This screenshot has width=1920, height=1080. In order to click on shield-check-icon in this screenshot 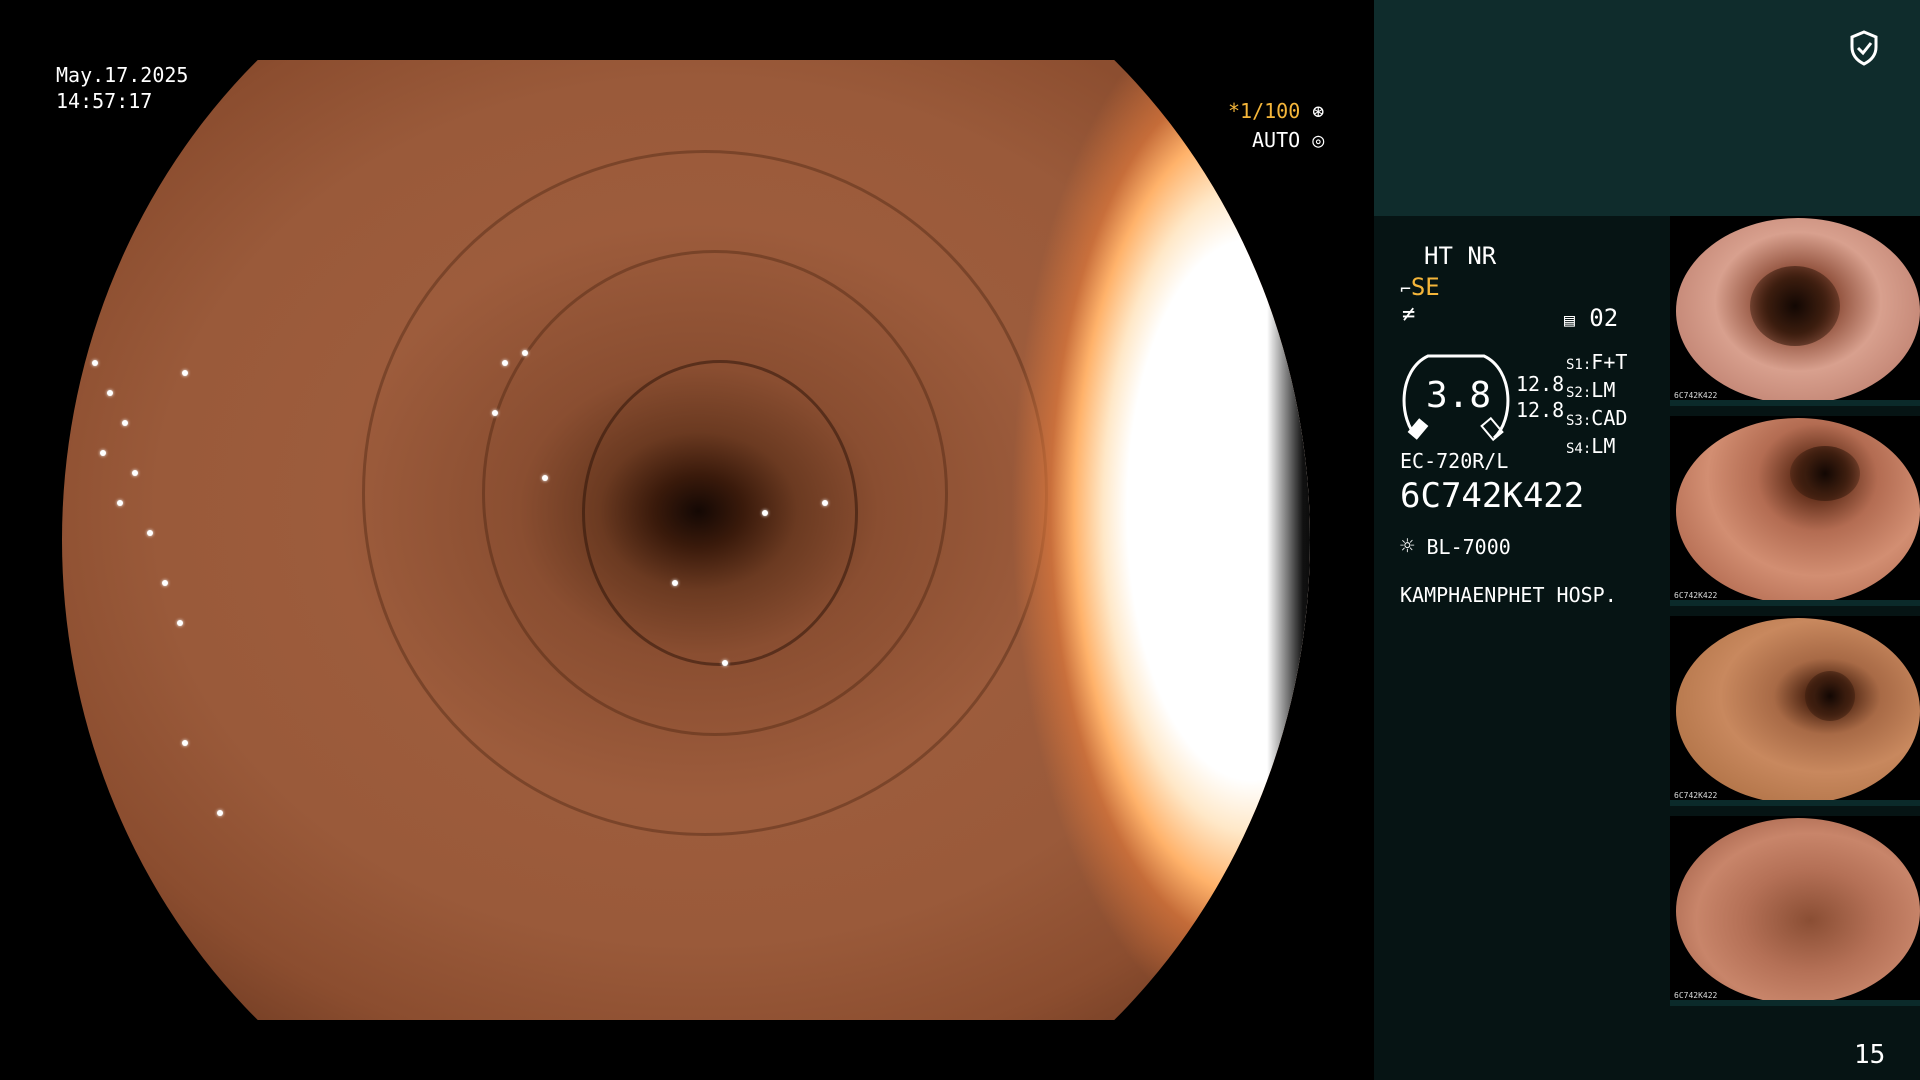, I will do `click(1864, 48)`.